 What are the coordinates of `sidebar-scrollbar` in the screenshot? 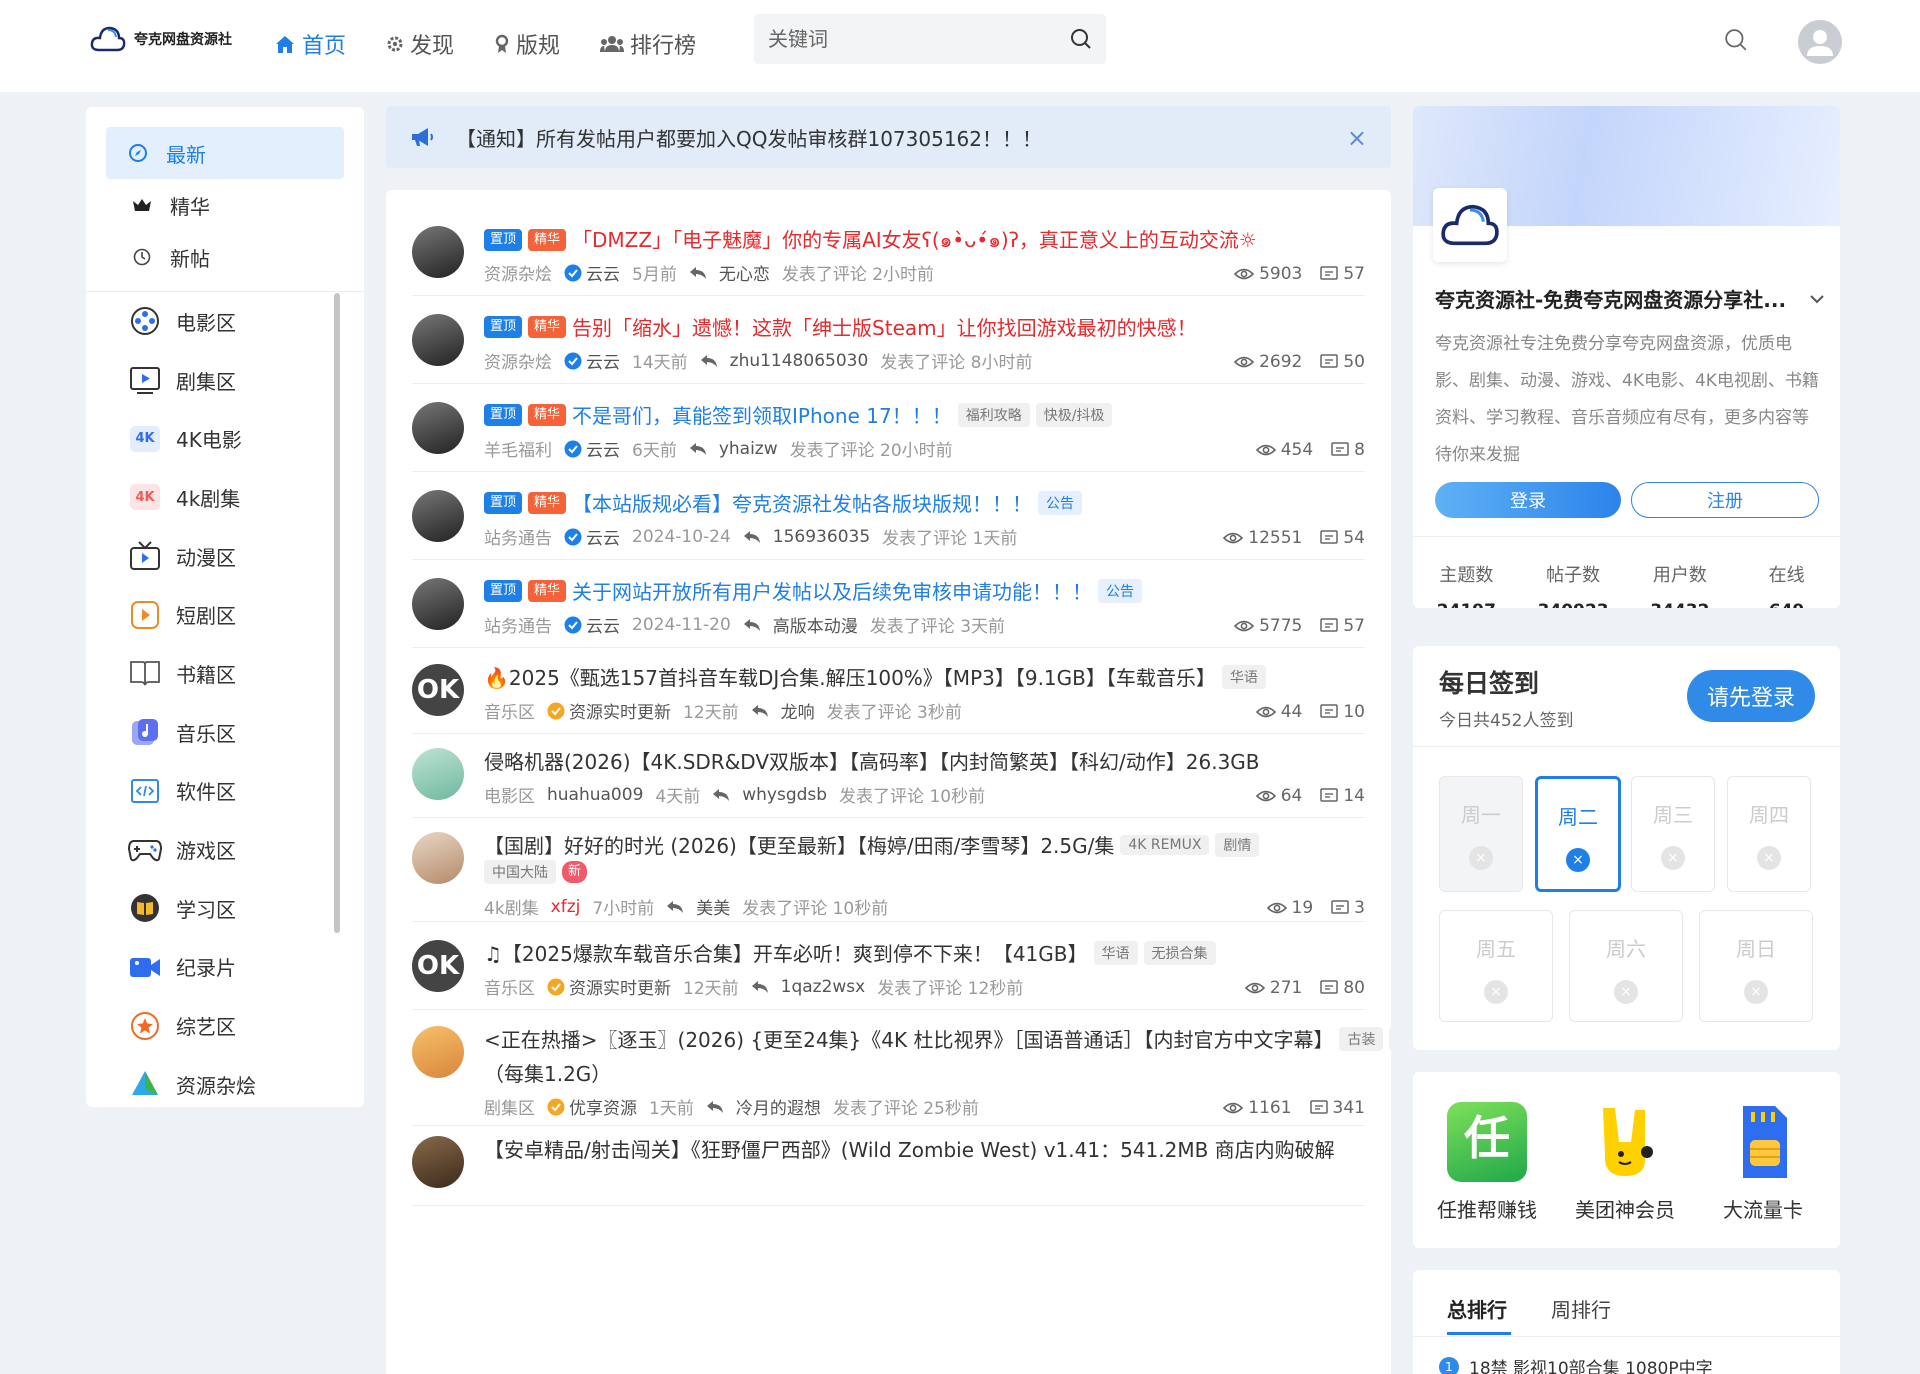 It's located at (337, 613).